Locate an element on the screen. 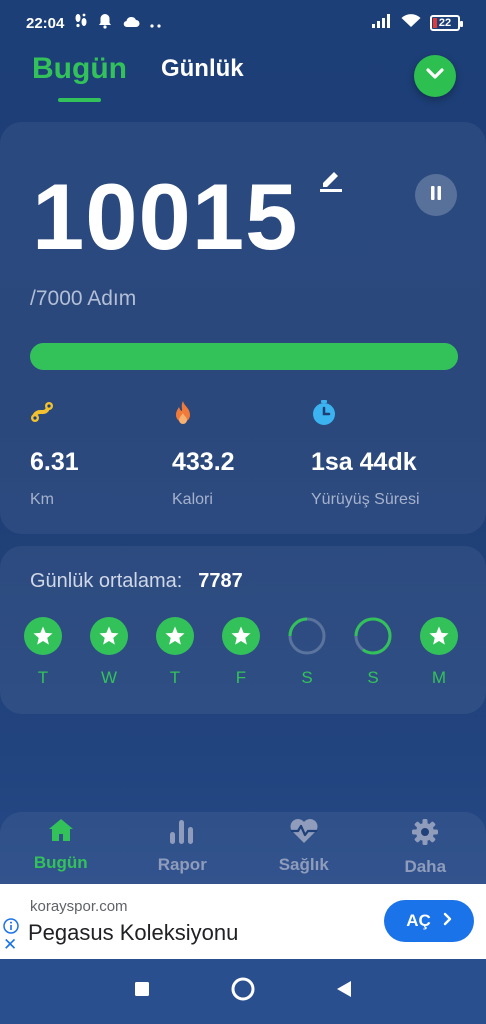  bar-chart-icon is located at coordinates (182, 833).